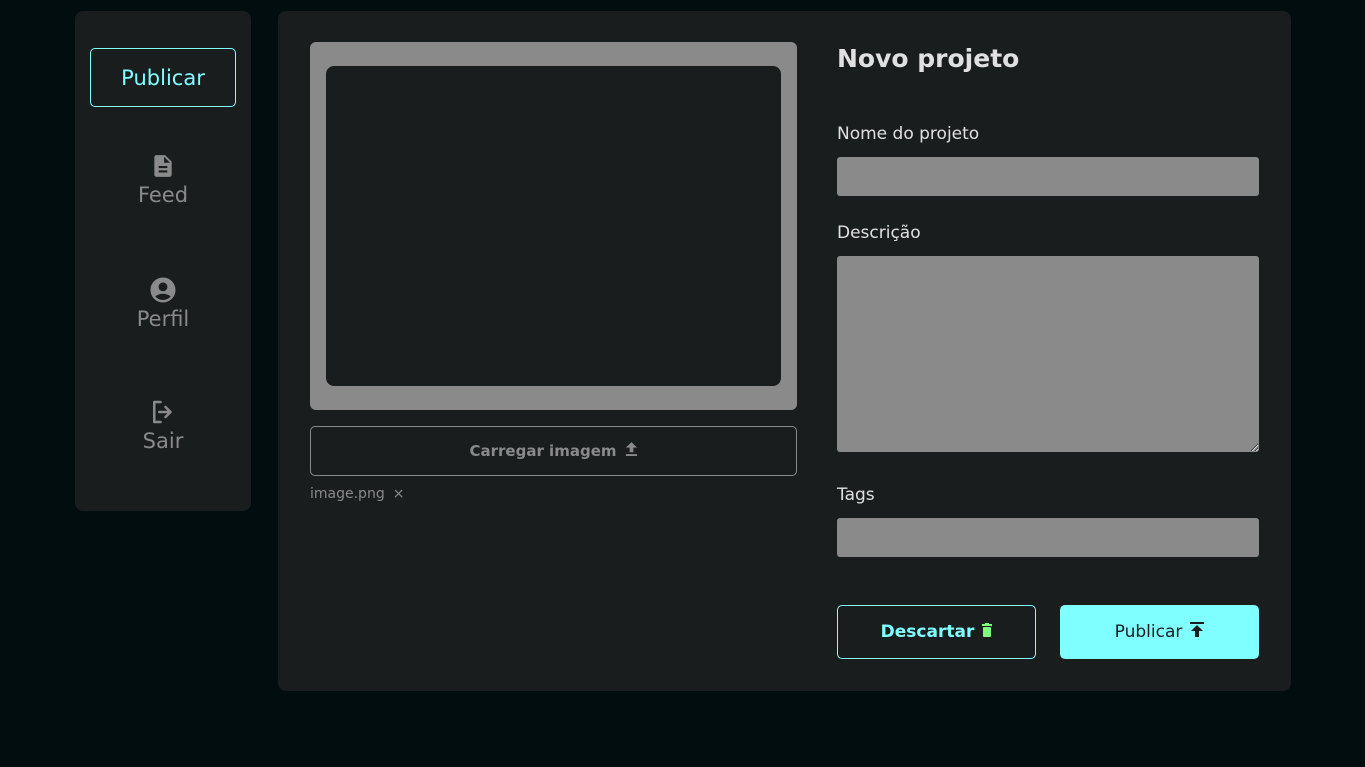  What do you see at coordinates (399, 494) in the screenshot?
I see `remove-file-icon: ×` at bounding box center [399, 494].